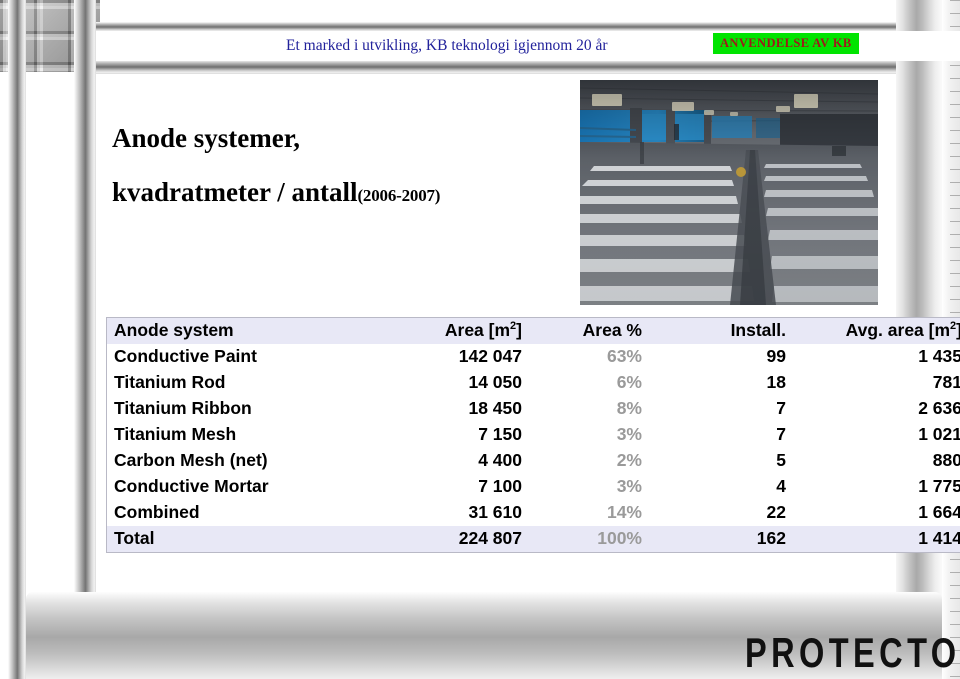 This screenshot has width=960, height=679. Describe the element at coordinates (134, 538) in the screenshot. I see `cell-anode-system: Total` at that location.